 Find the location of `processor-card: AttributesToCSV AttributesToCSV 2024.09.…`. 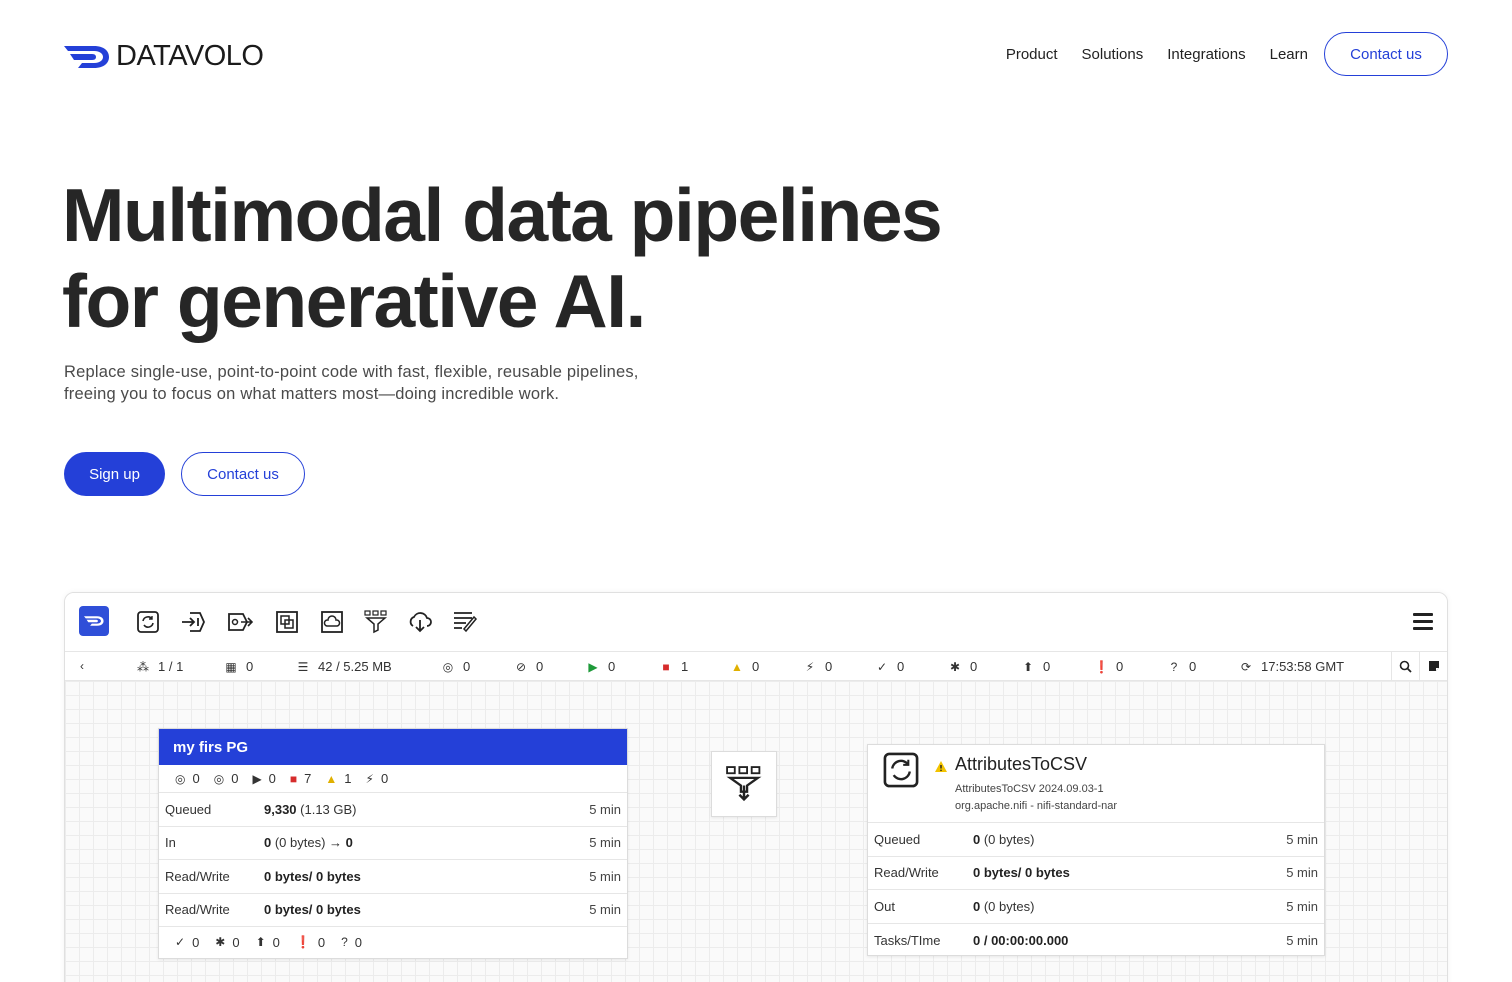

processor-card: AttributesToCSV AttributesToCSV 2024.09.… is located at coordinates (1096, 850).